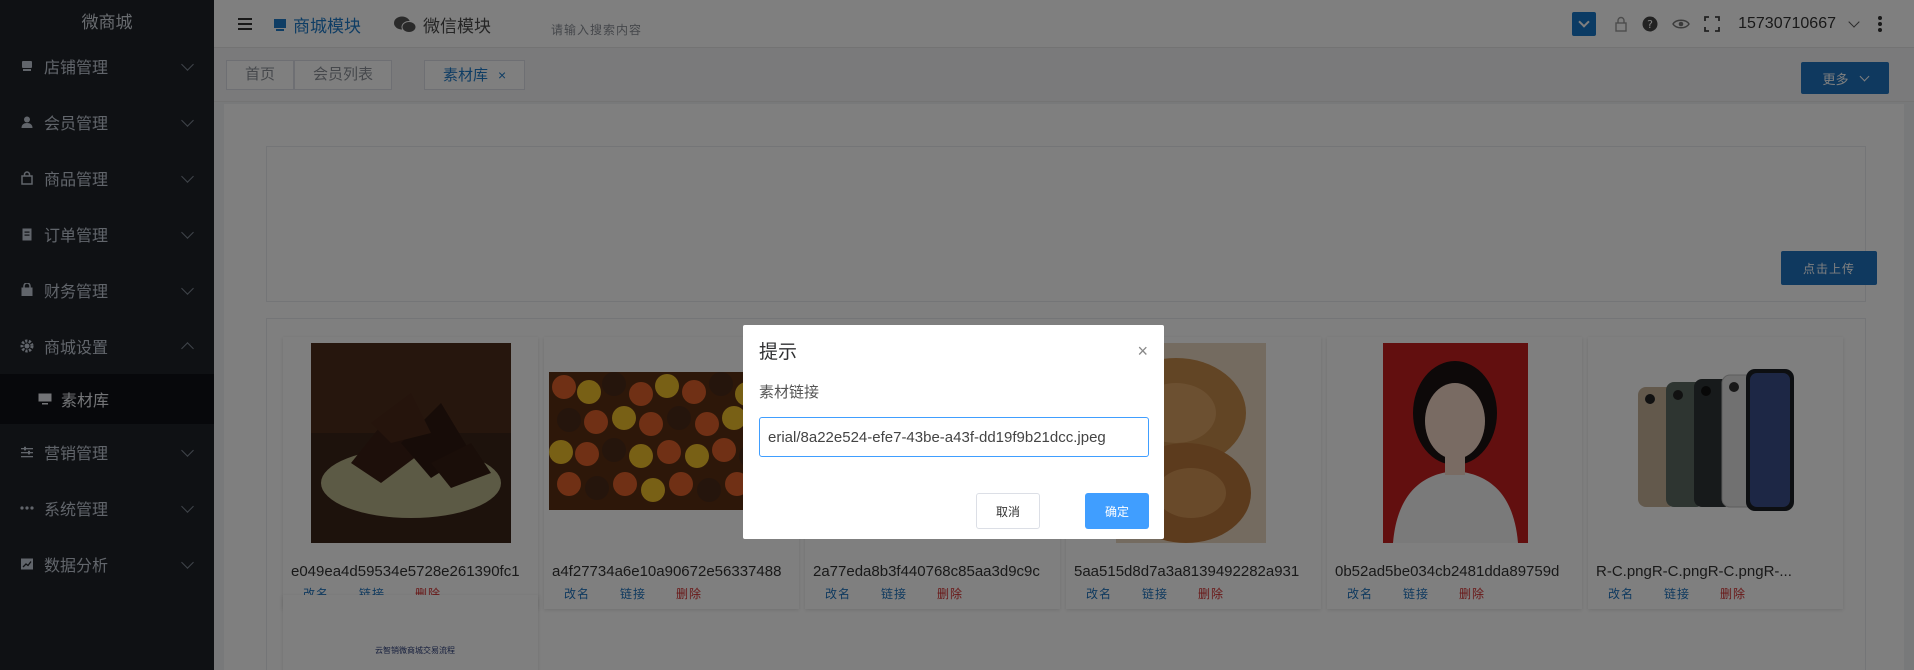 The width and height of the screenshot is (1914, 670). What do you see at coordinates (954, 437) in the screenshot?
I see `material-link-input` at bounding box center [954, 437].